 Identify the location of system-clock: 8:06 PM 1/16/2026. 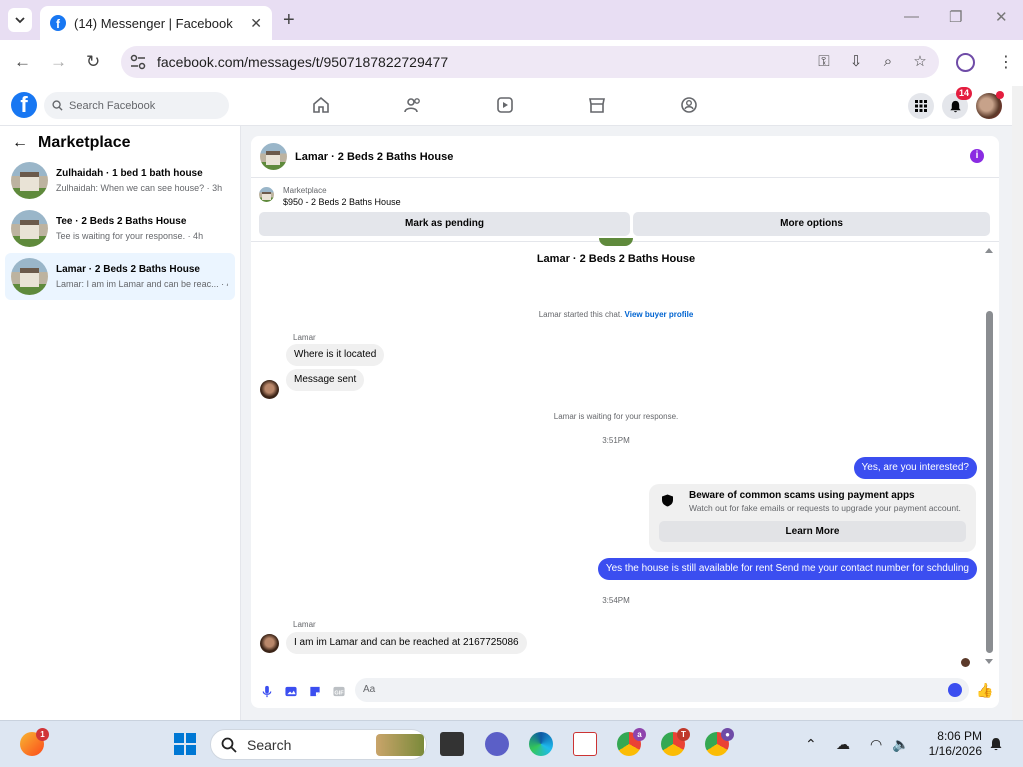
(952, 744).